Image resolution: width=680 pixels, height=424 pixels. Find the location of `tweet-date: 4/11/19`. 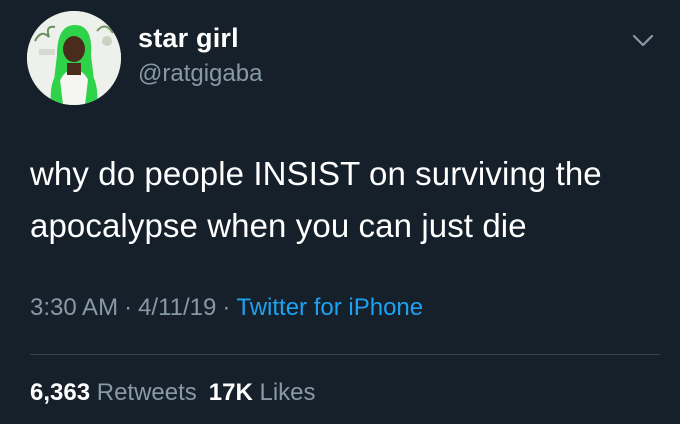

tweet-date: 4/11/19 is located at coordinates (177, 307).